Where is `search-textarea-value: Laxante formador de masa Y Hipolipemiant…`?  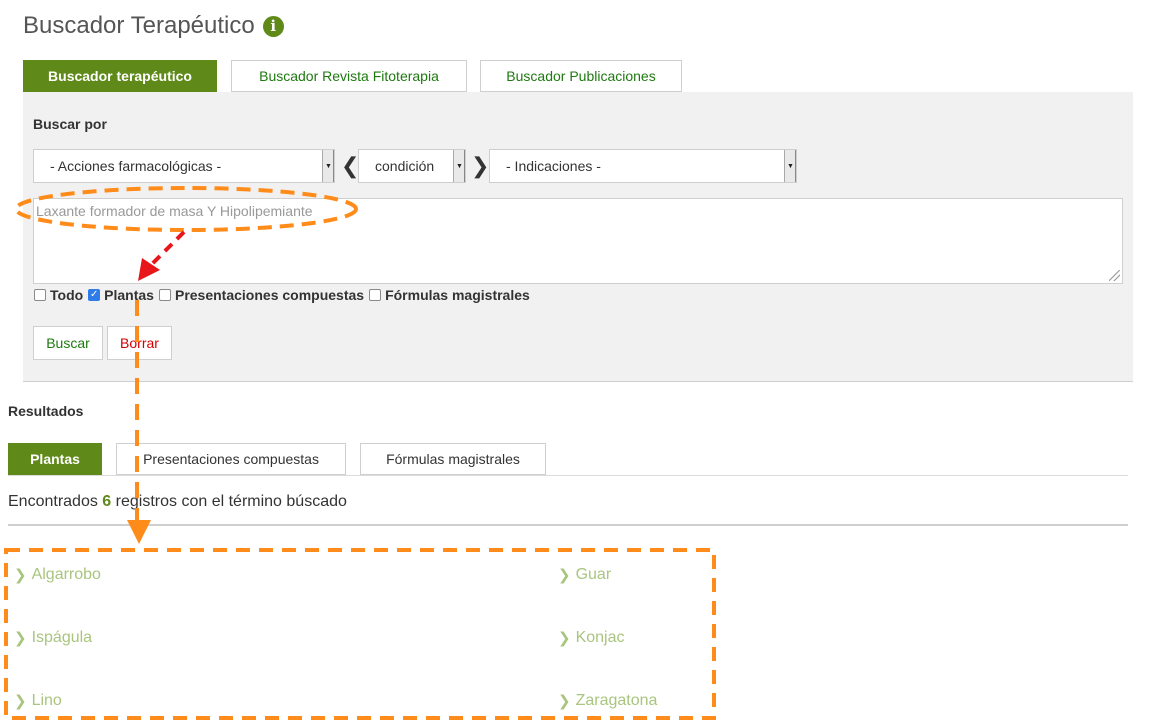 search-textarea-value: Laxante formador de masa Y Hipolipemiant… is located at coordinates (174, 211).